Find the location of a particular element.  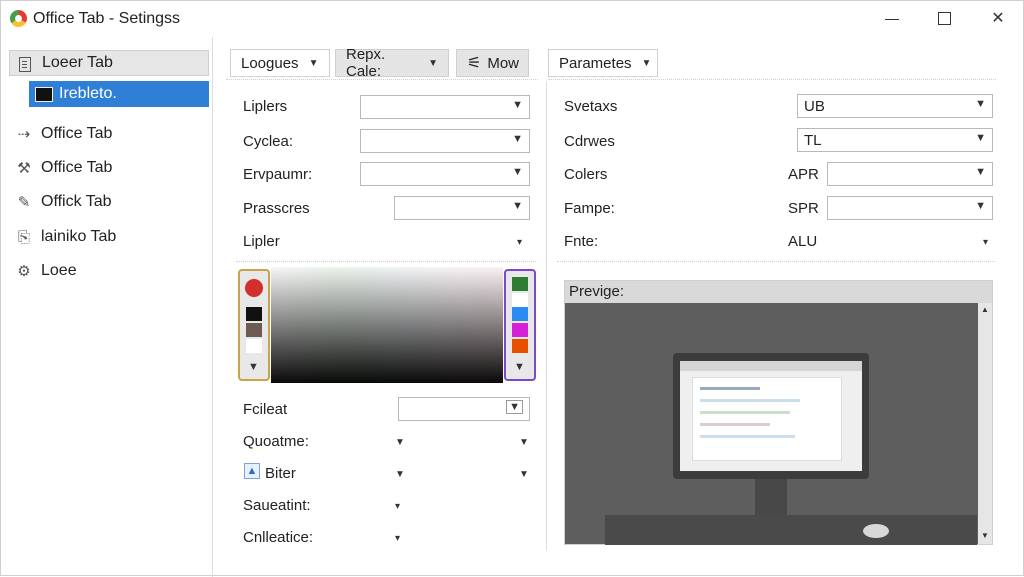

sidebar-item-label: Offick Tab is located at coordinates (76, 201).